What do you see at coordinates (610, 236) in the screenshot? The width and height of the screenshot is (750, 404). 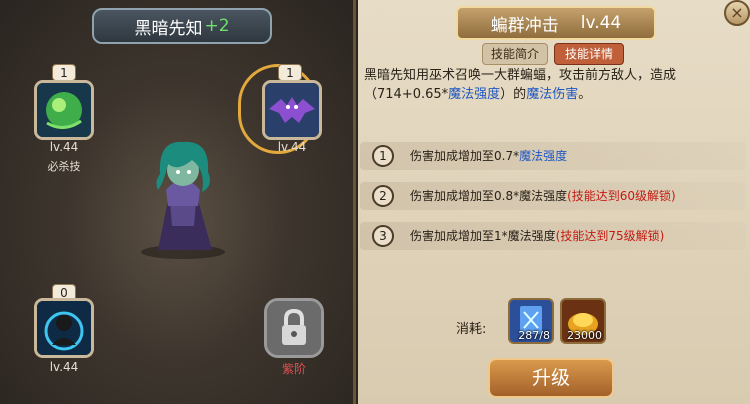 I see `upgrade-lock-note: (技能达到75级解锁)` at bounding box center [610, 236].